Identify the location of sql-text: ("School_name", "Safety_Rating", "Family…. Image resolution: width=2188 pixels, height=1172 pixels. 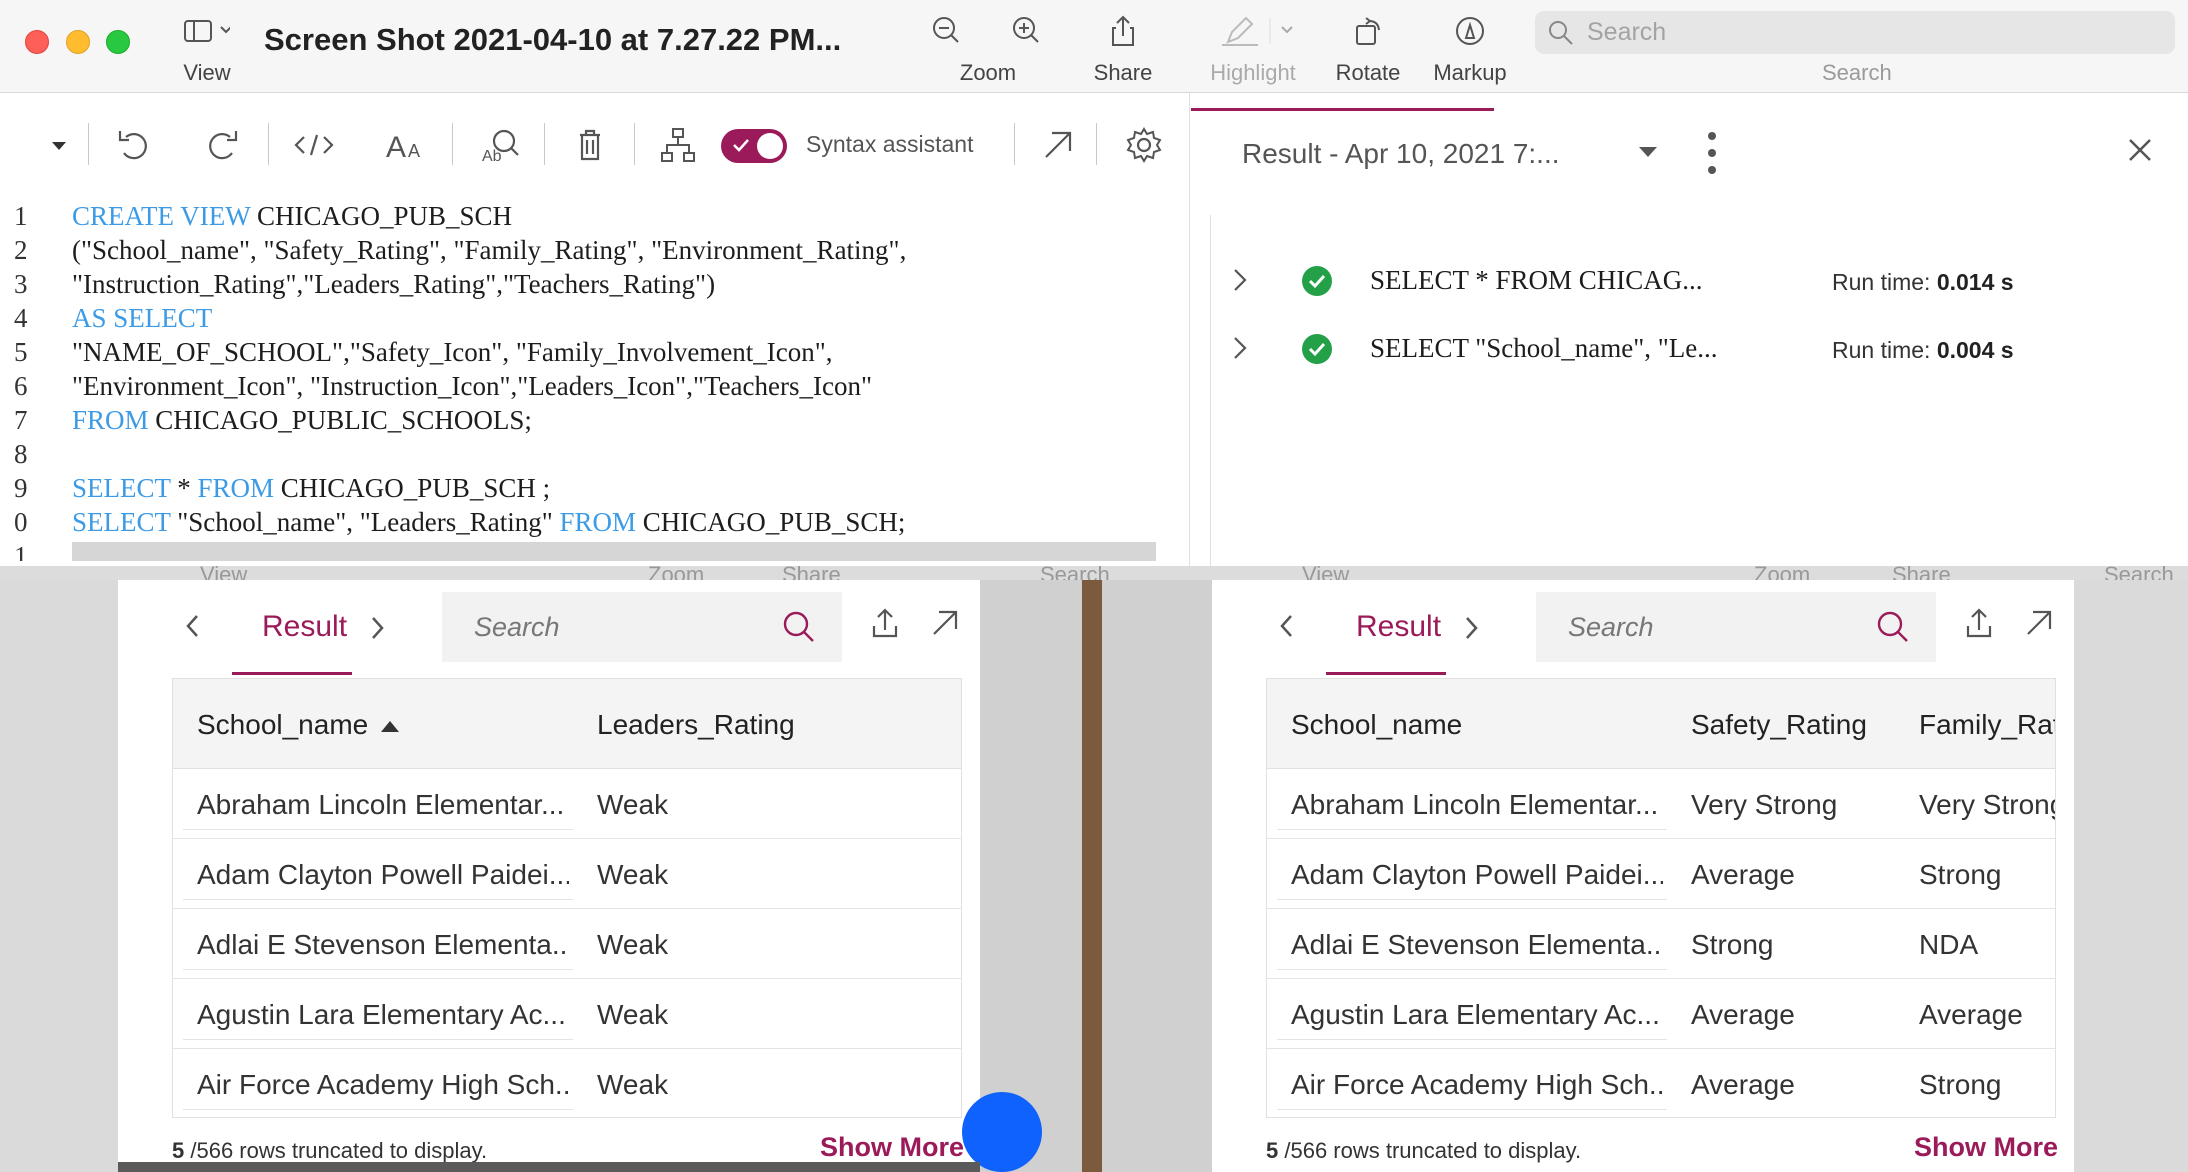
(489, 250).